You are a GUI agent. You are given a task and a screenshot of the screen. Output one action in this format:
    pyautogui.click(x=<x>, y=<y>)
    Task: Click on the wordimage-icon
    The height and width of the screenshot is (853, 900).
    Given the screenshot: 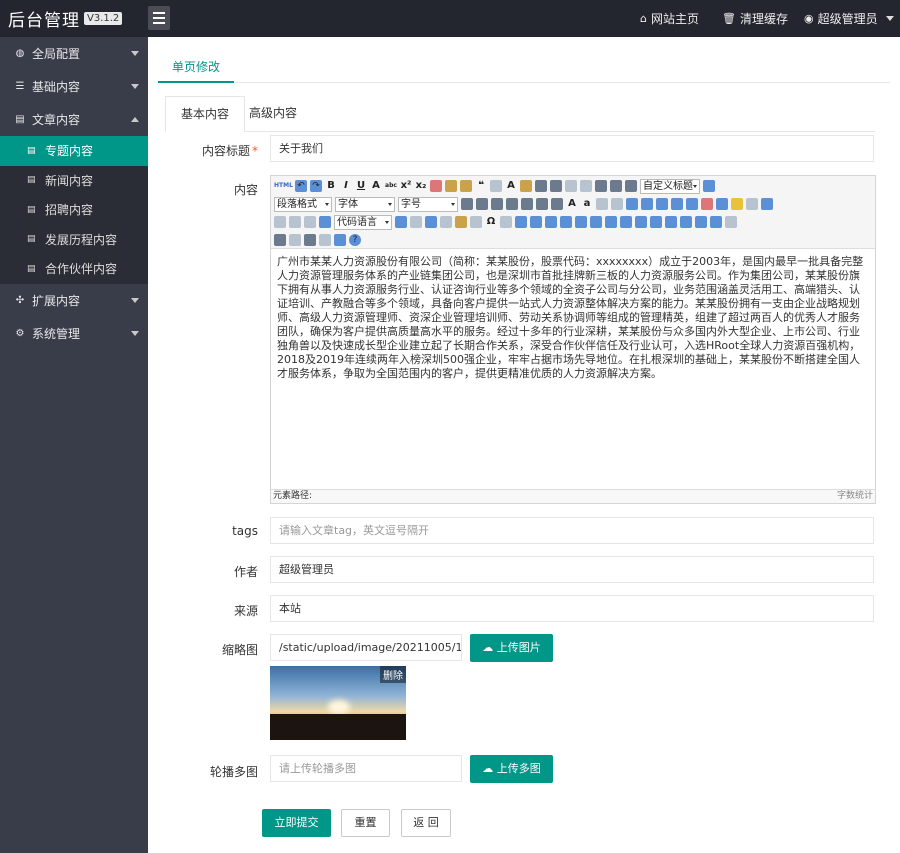 What is the action you would take?
    pyautogui.click(x=506, y=222)
    